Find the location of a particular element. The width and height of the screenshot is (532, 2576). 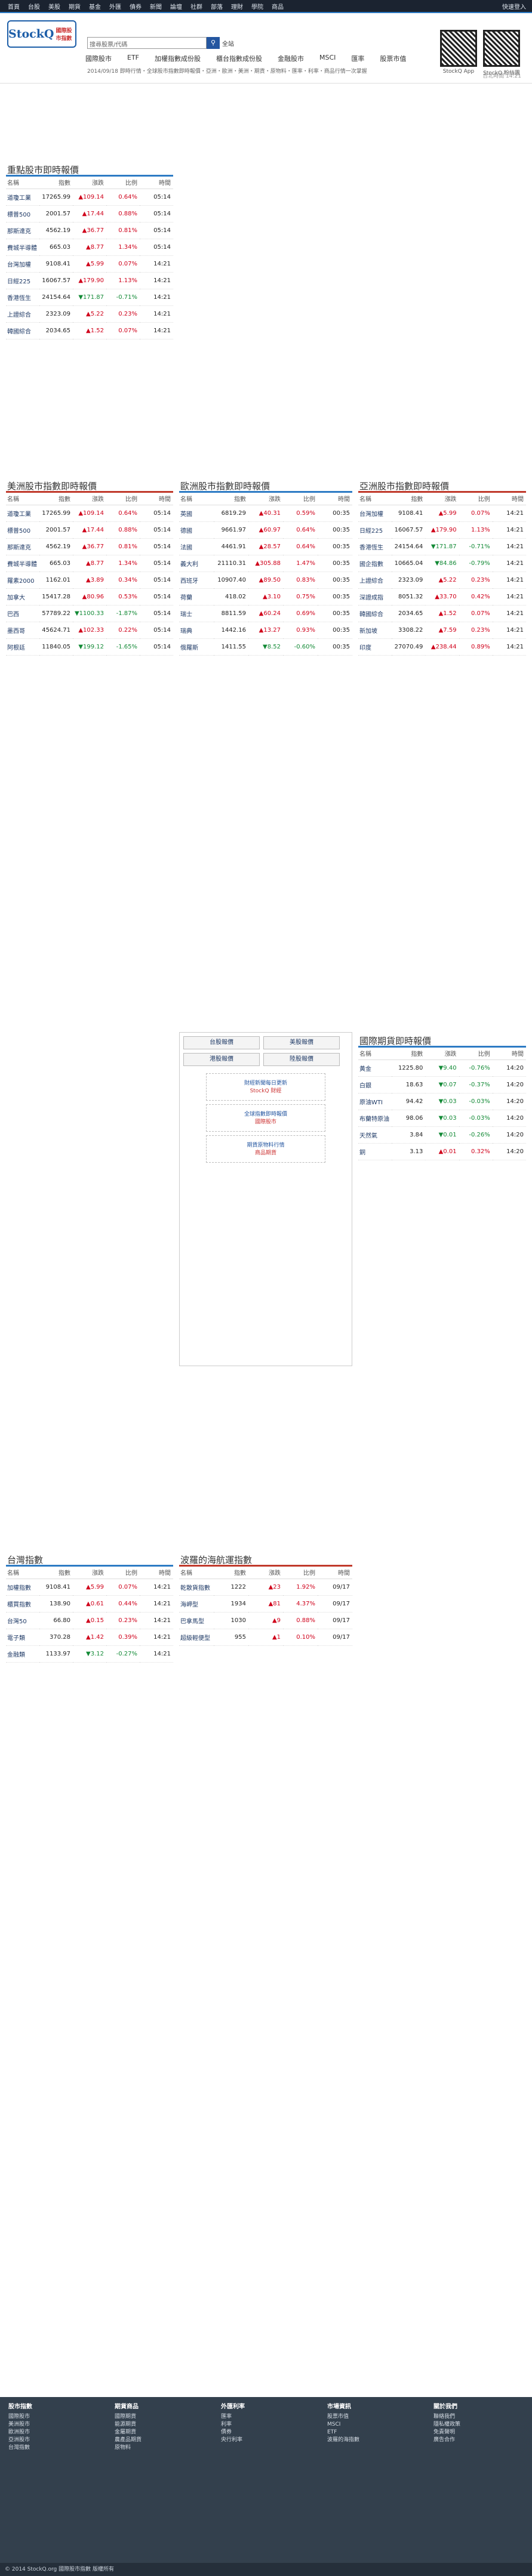

footer-link: MSCI is located at coordinates (343, 2425).